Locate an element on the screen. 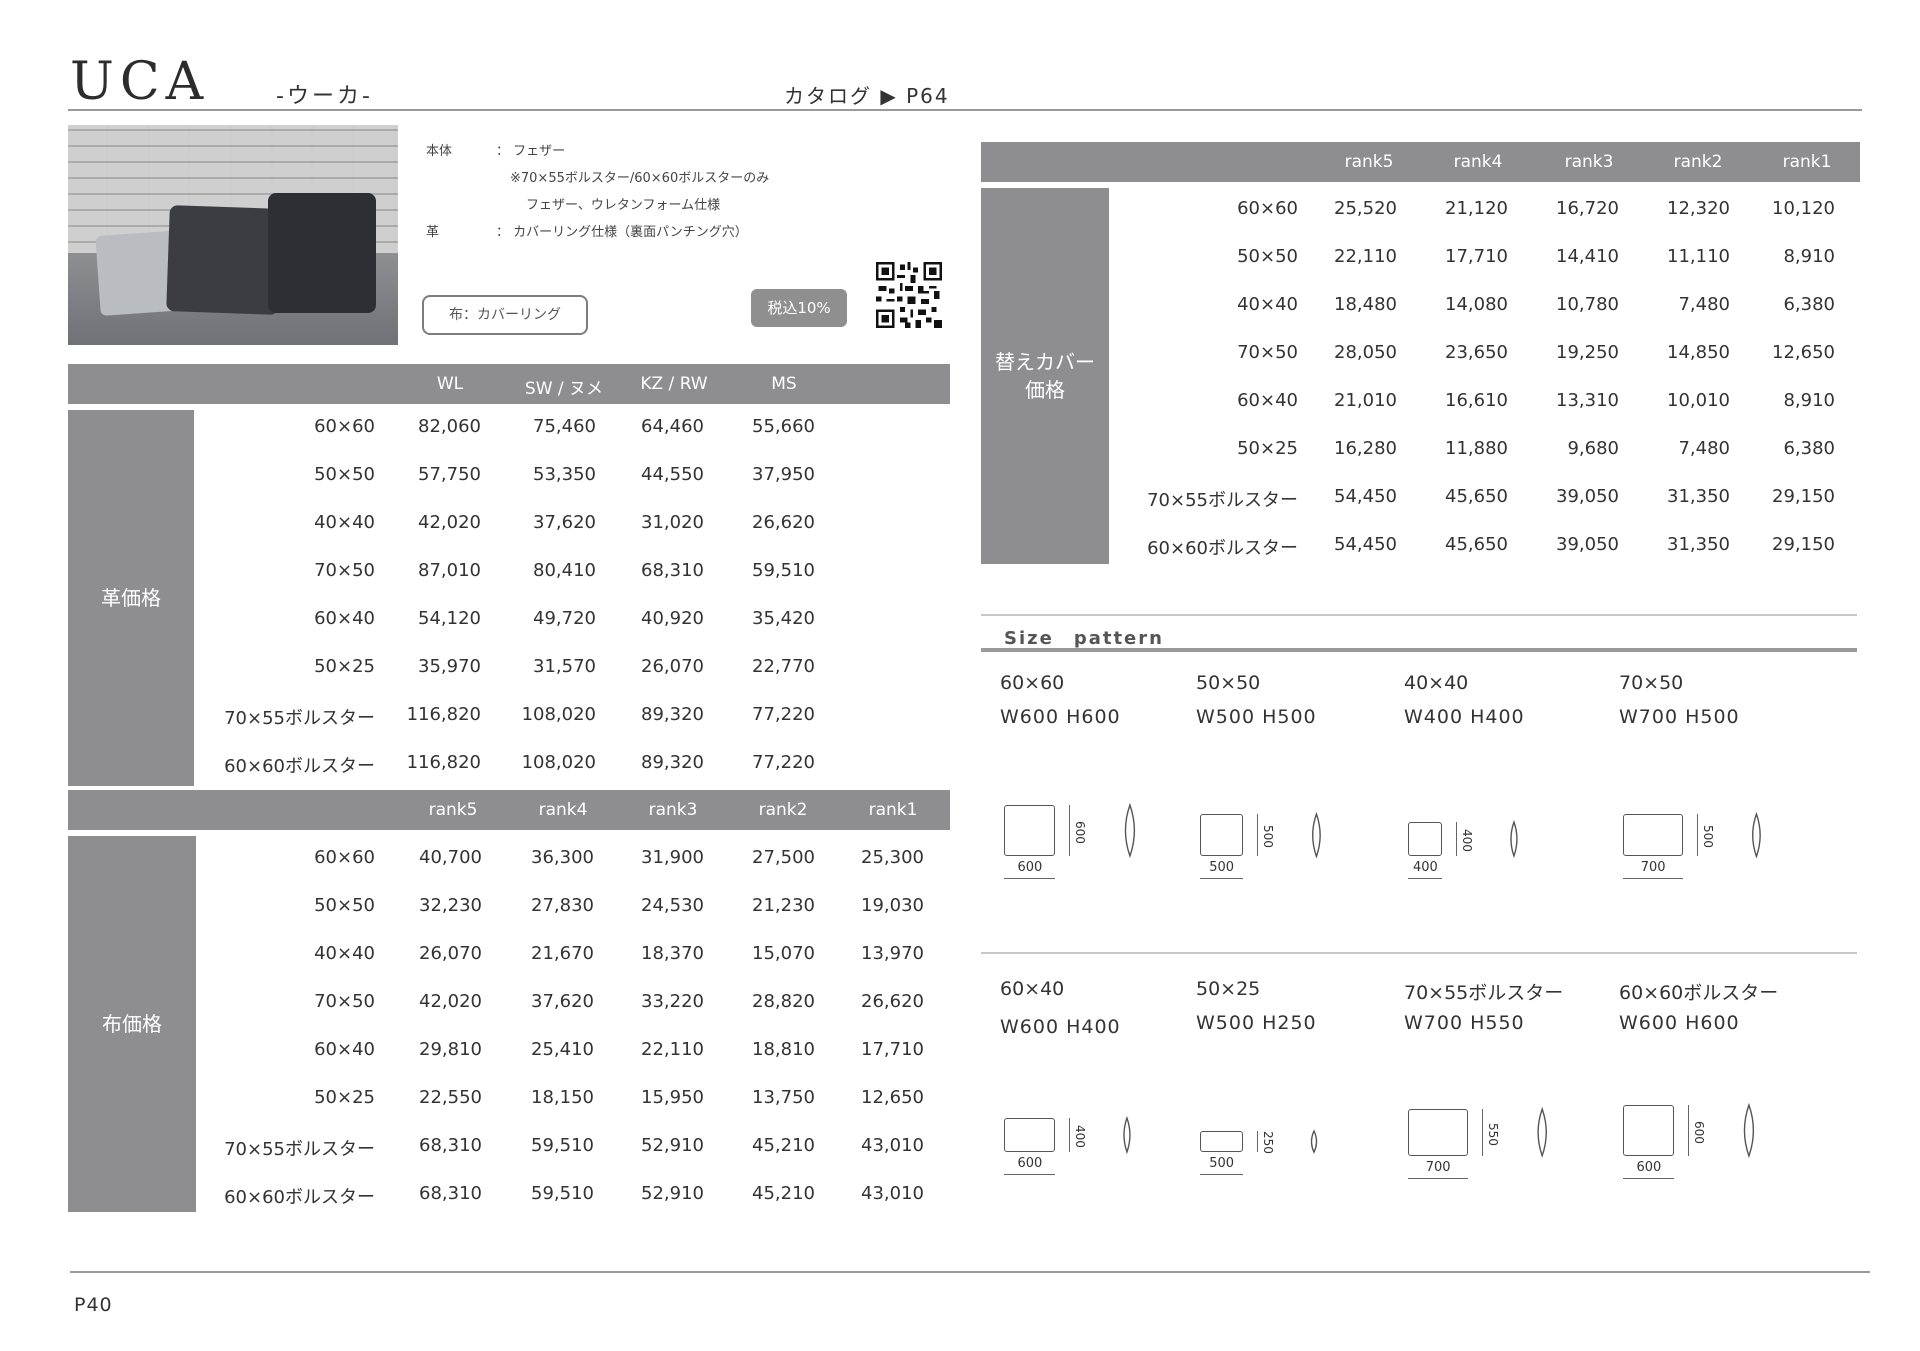  size-pattern-mid-rule is located at coordinates (1419, 953).